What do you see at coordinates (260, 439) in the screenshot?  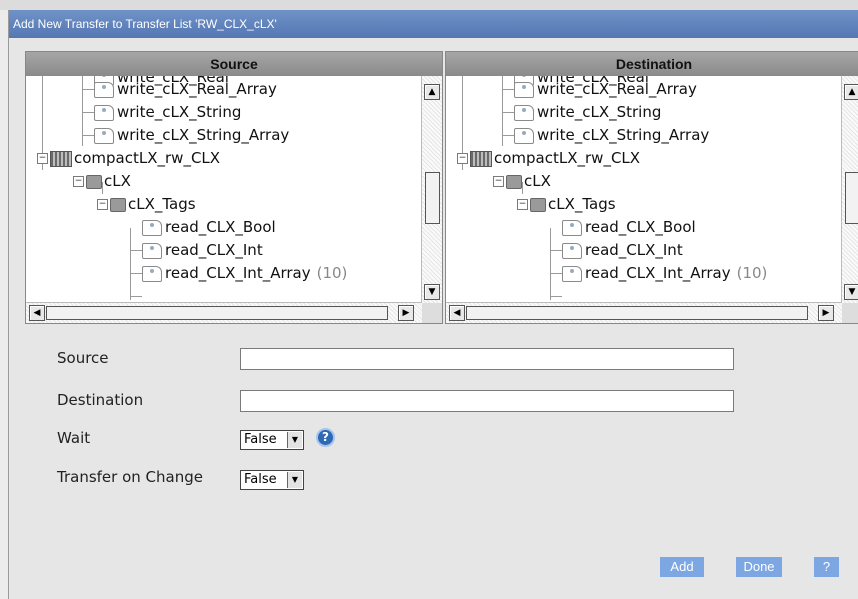 I see `wait-select-value: False` at bounding box center [260, 439].